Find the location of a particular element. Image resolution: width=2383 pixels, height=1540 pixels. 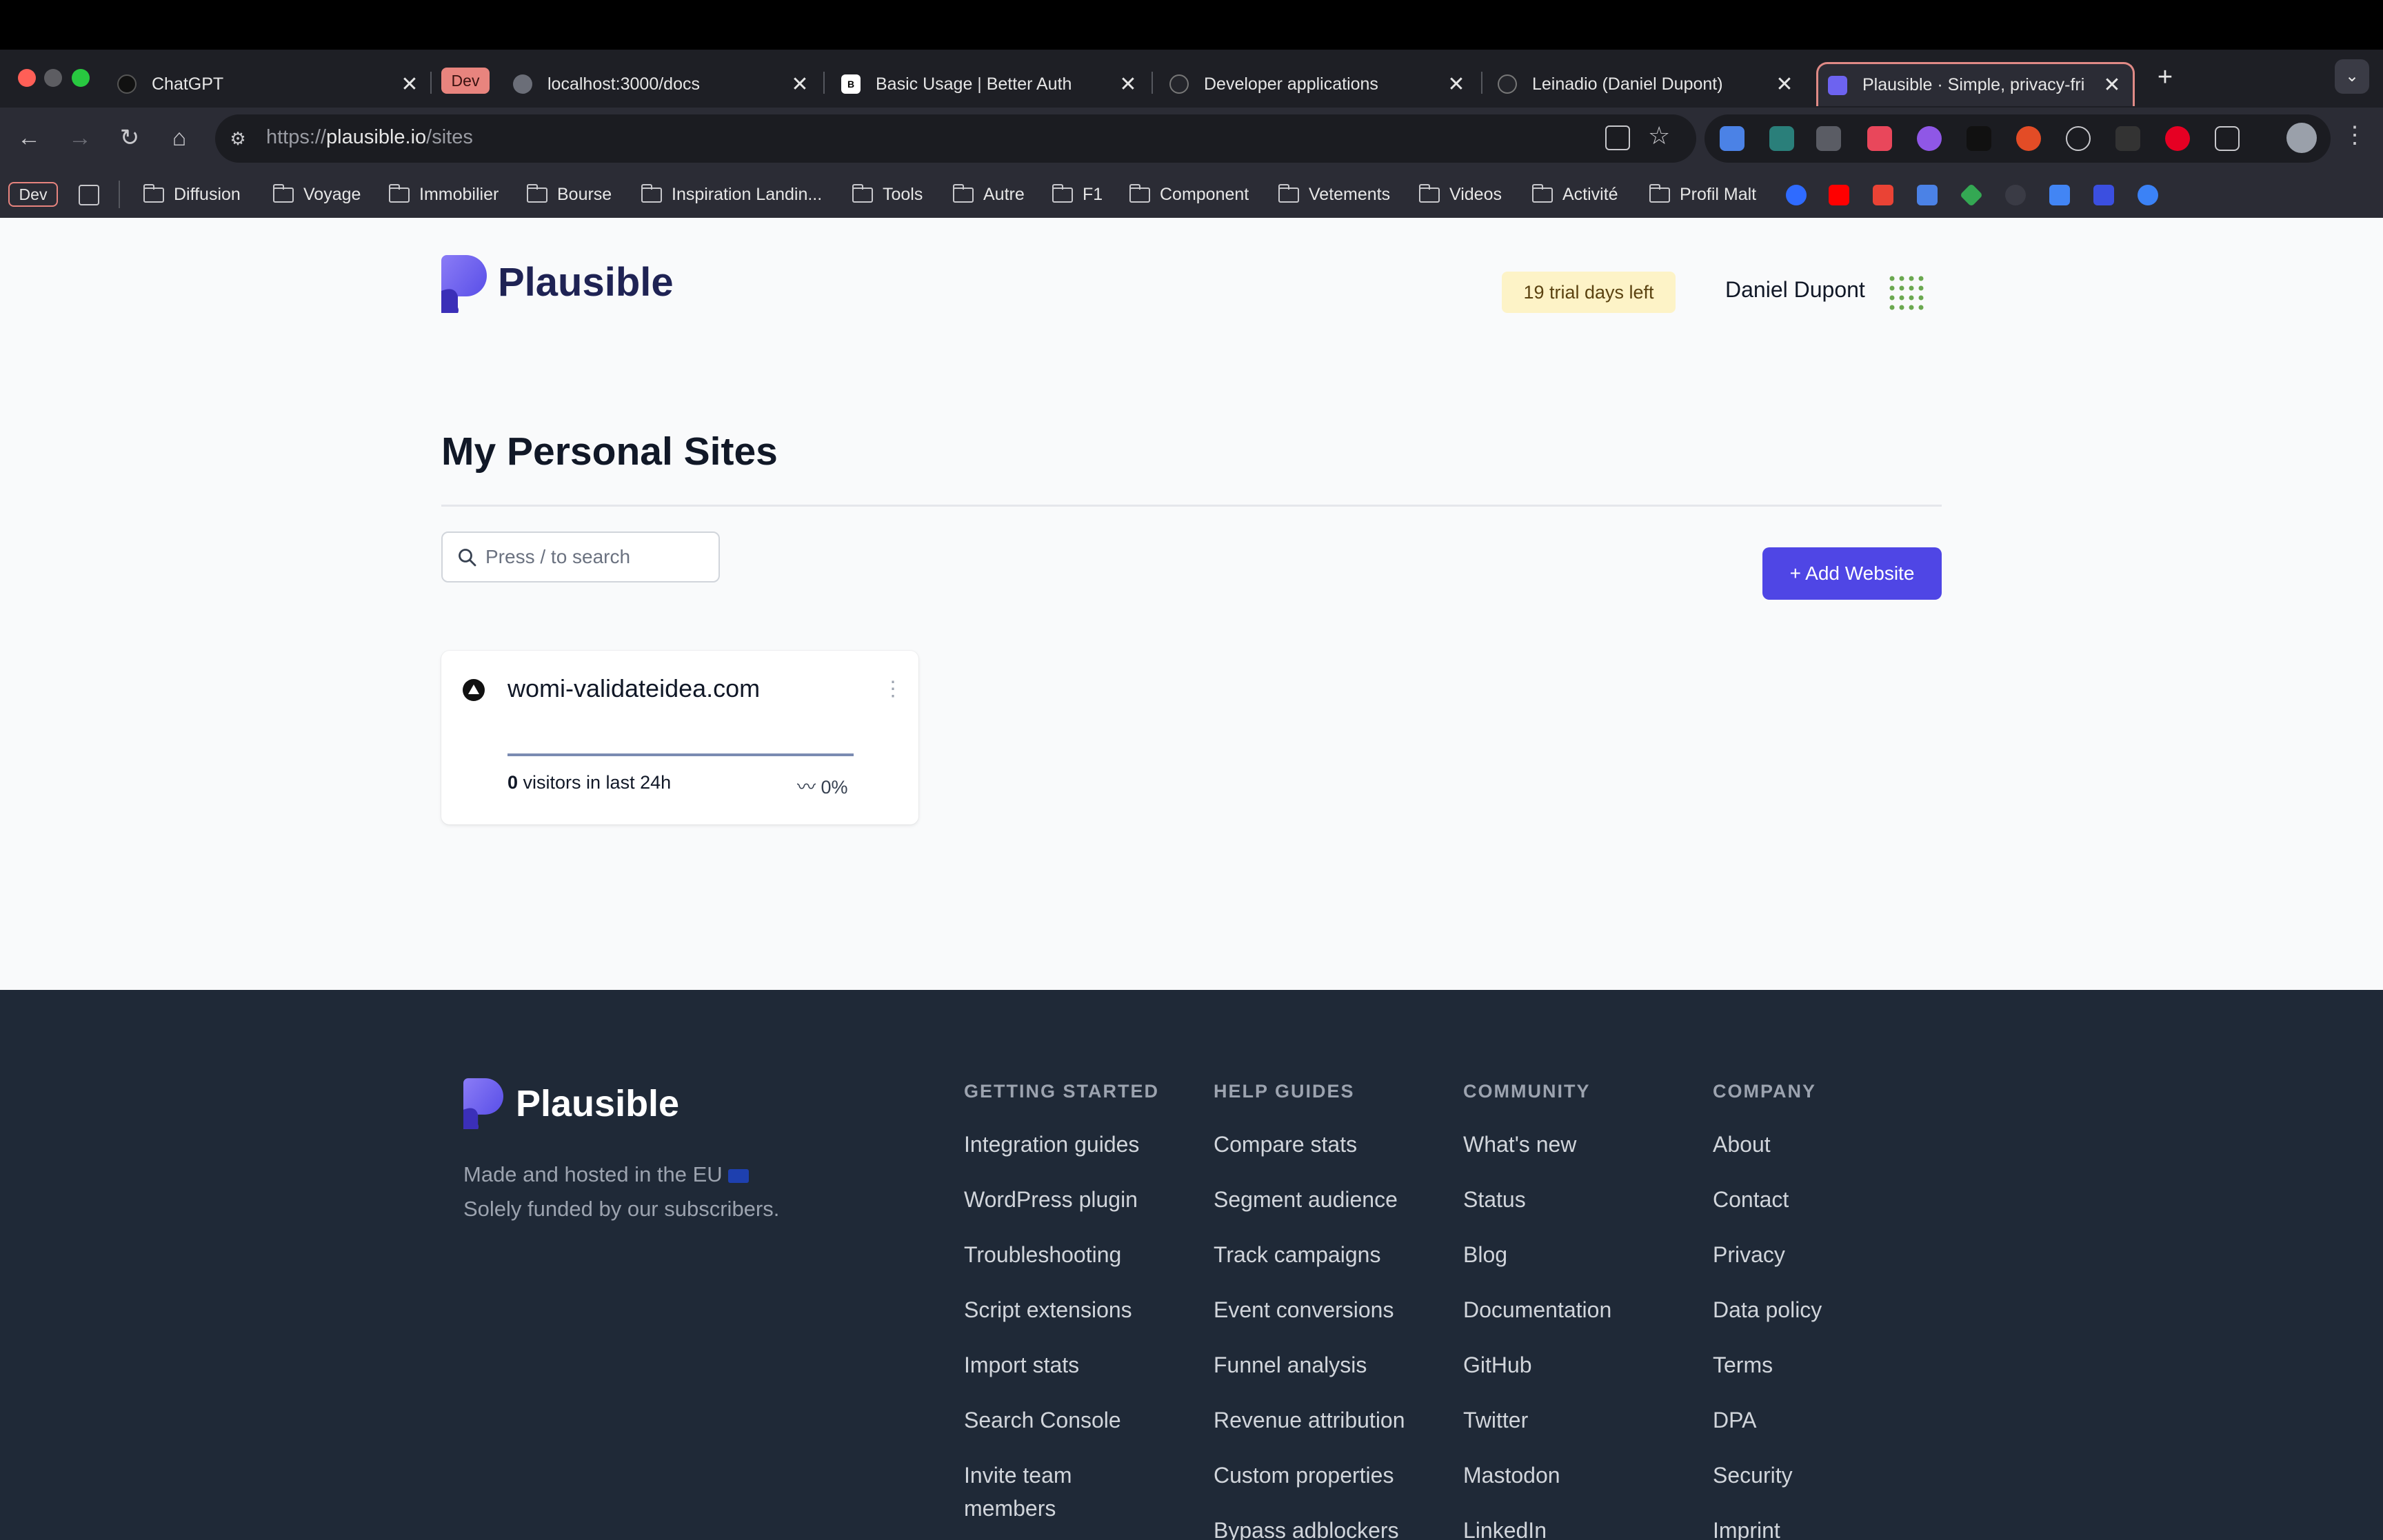

translate-icon is located at coordinates (1617, 138).